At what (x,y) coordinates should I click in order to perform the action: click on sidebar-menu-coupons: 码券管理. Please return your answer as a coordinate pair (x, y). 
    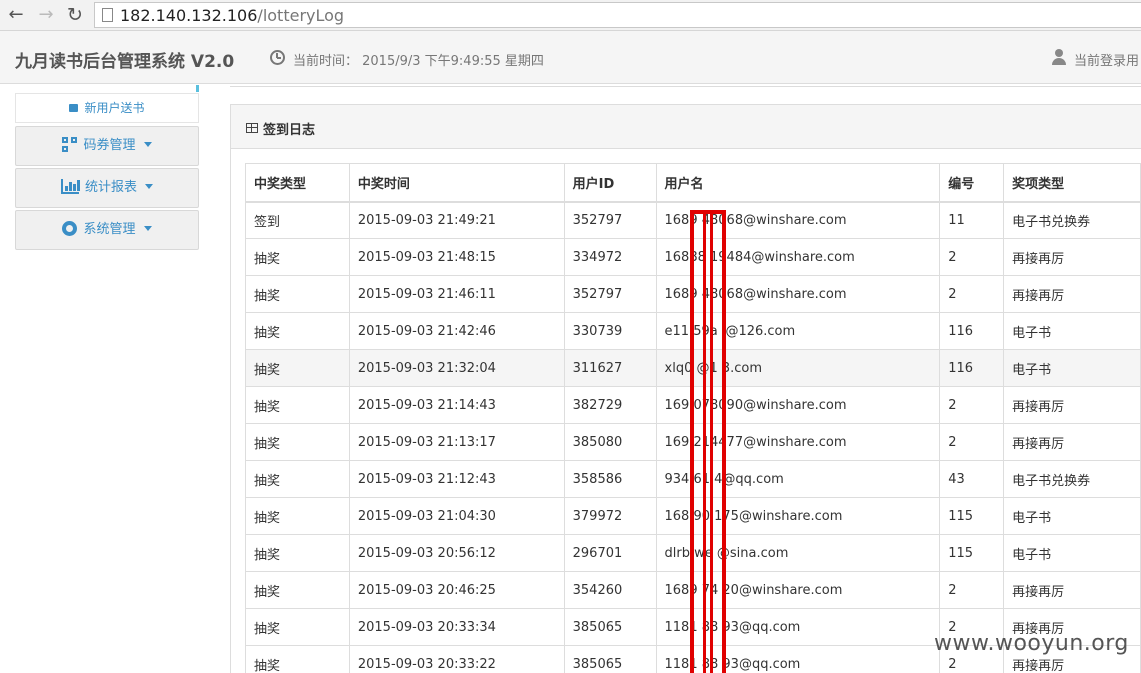
    Looking at the image, I should click on (107, 146).